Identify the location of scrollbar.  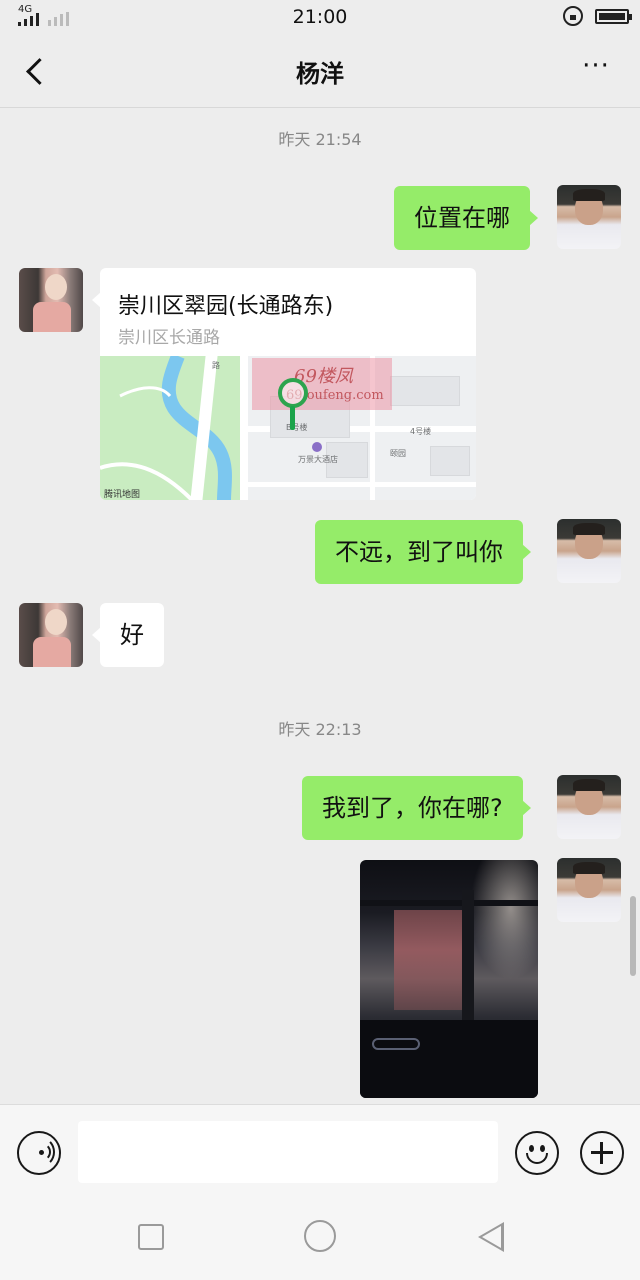
(633, 936).